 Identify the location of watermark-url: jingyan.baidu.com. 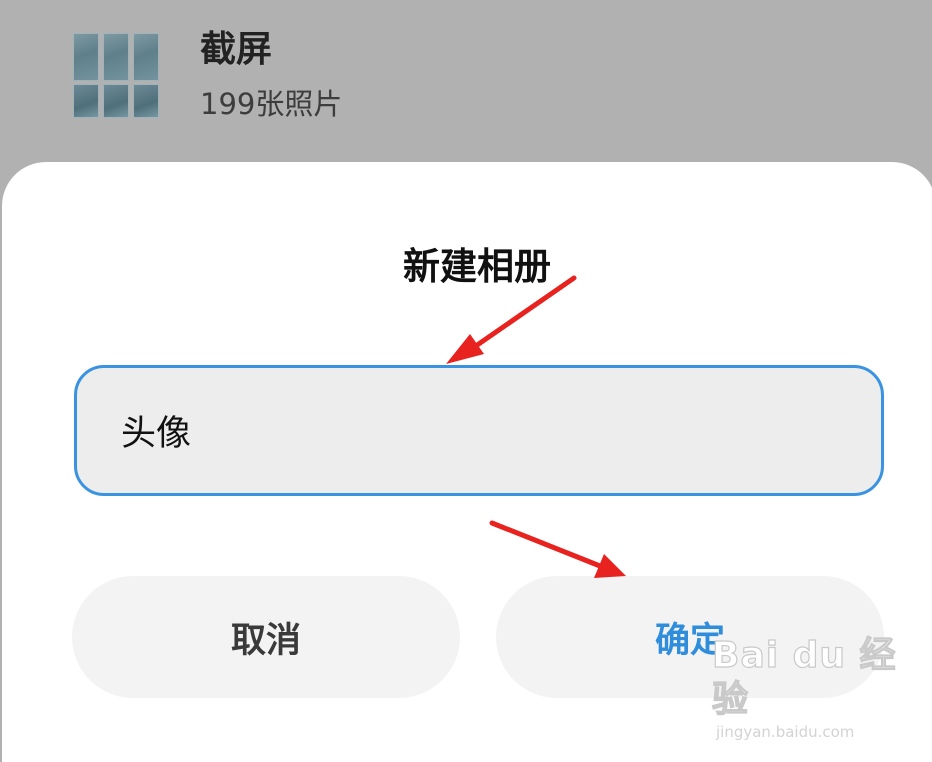
(785, 732).